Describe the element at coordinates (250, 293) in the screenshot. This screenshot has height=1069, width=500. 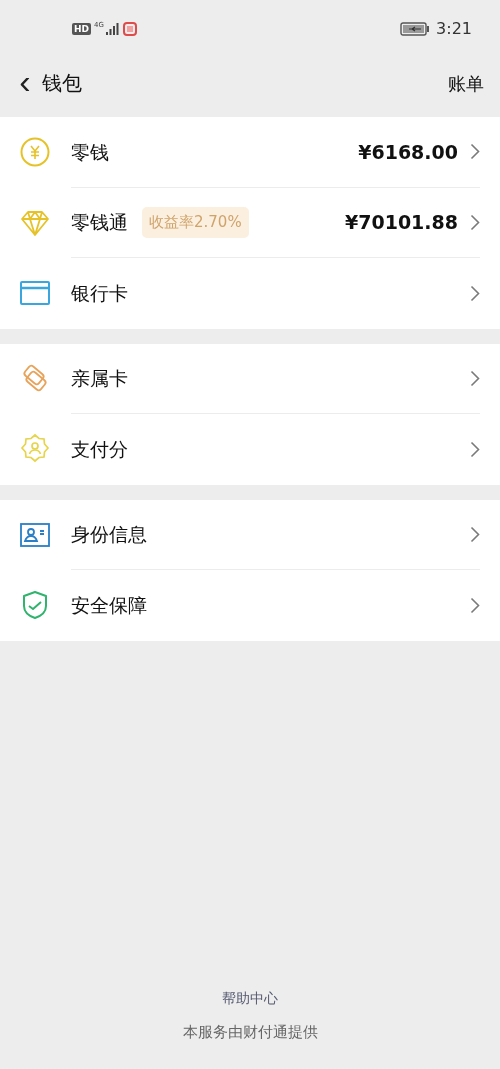
I see `menu-item: 银行卡` at that location.